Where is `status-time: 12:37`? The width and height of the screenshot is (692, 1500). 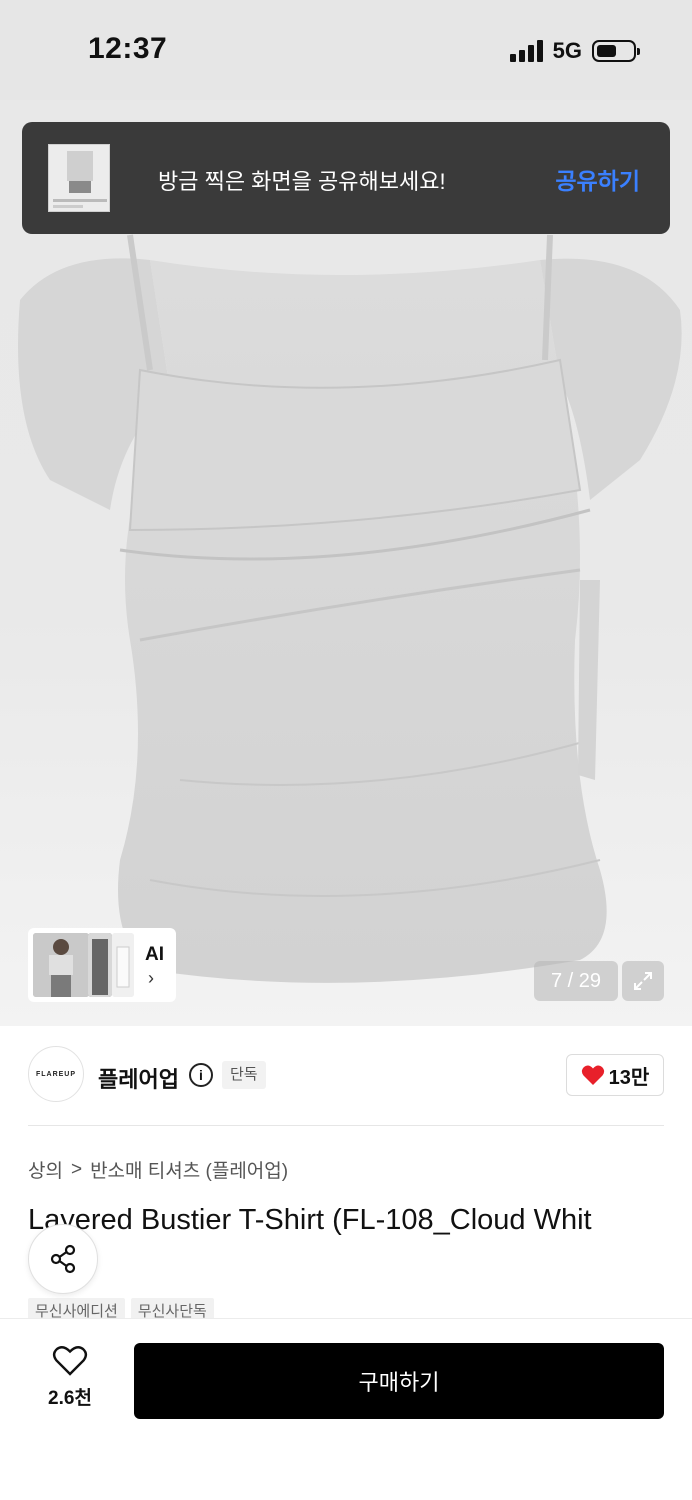 status-time: 12:37 is located at coordinates (128, 48).